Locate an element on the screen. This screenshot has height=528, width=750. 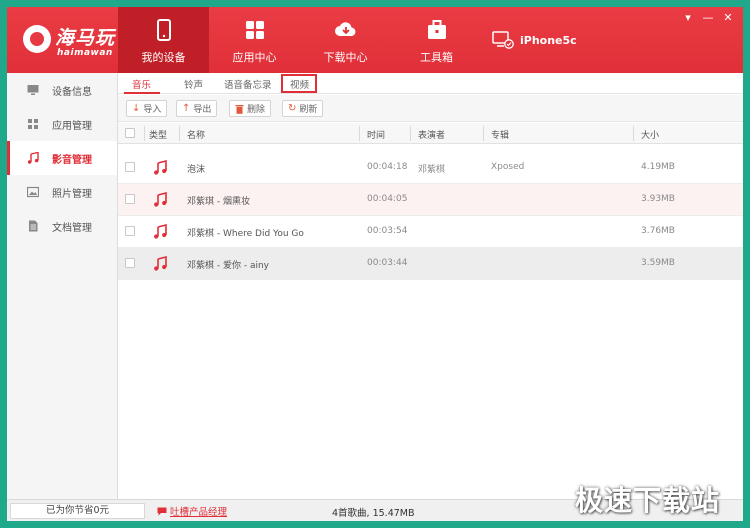
refresh-icon: ↻ is located at coordinates (292, 108).